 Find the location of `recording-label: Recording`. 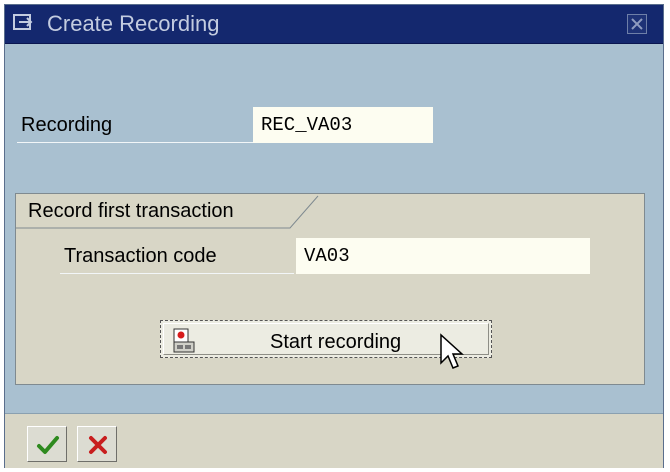

recording-label: Recording is located at coordinates (136, 125).